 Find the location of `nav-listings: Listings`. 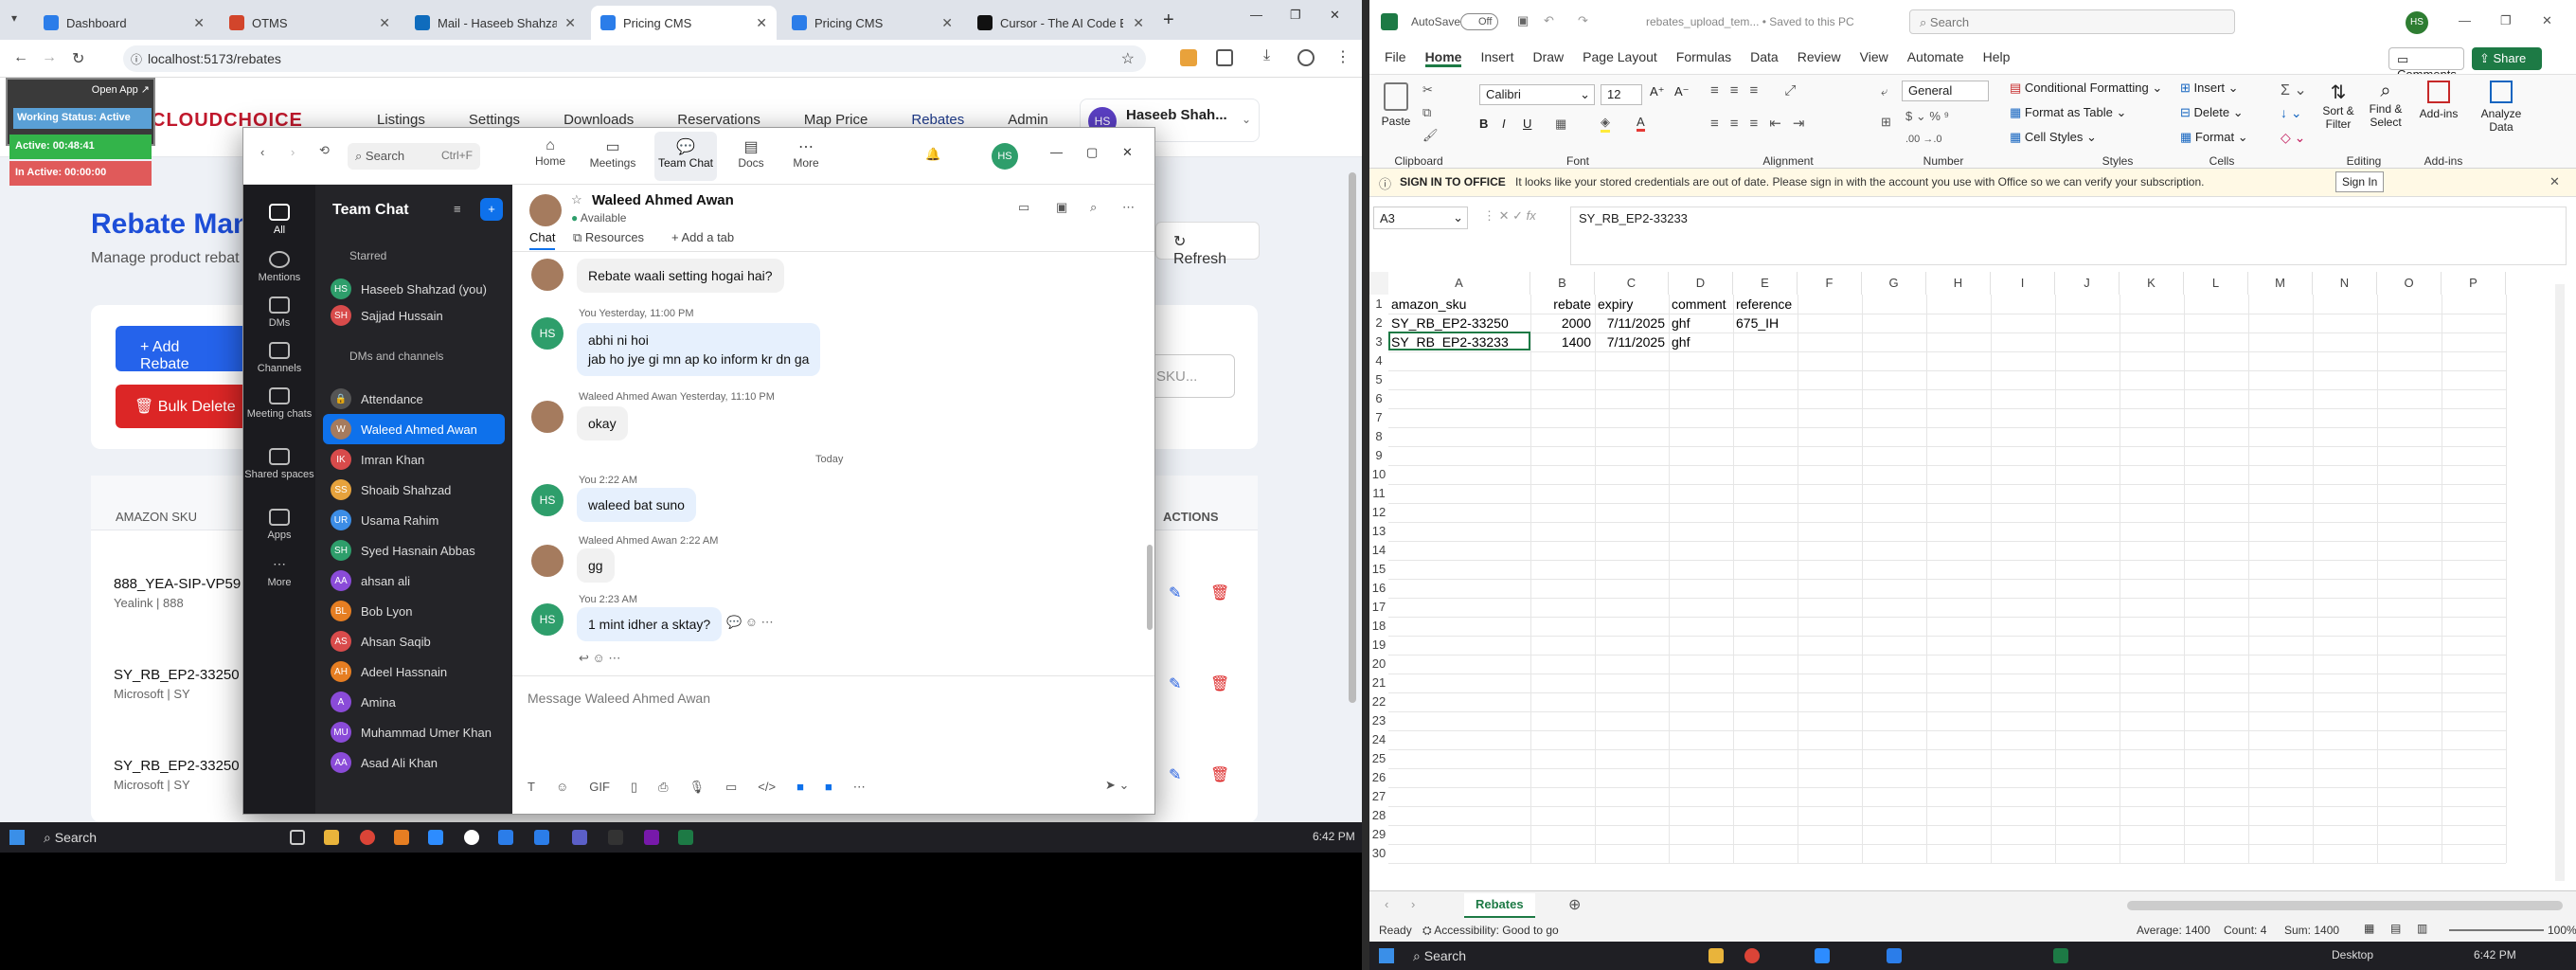

nav-listings: Listings is located at coordinates (401, 120).